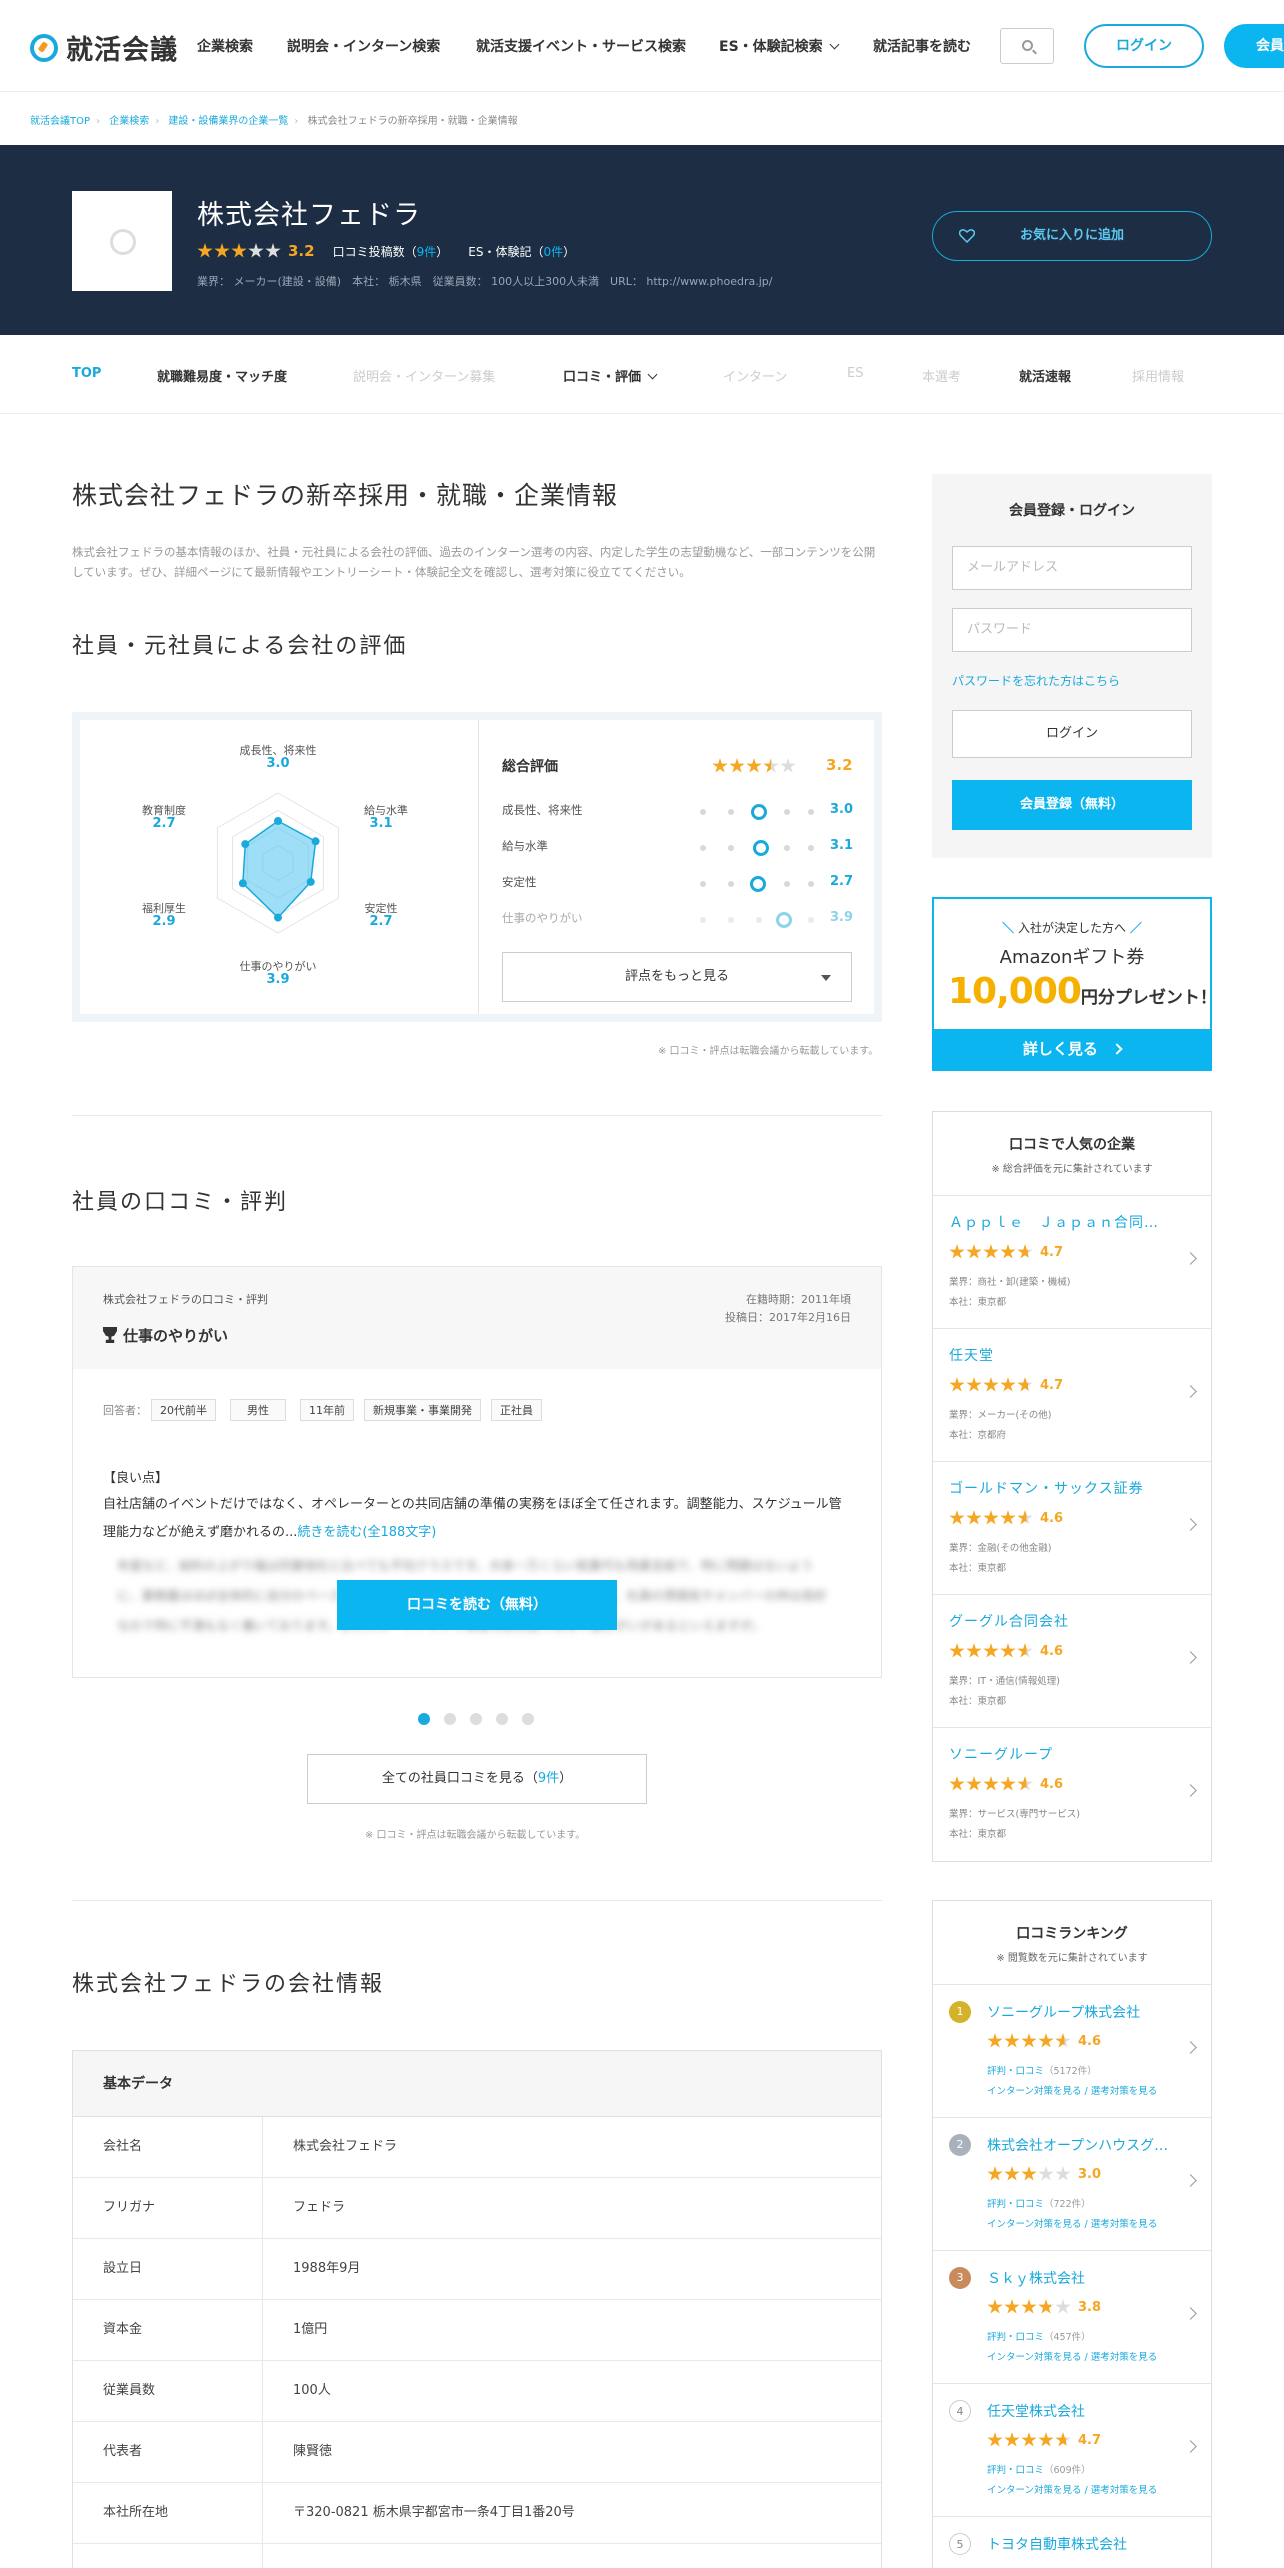  What do you see at coordinates (1090, 2174) in the screenshot?
I see `company-score: 3.0` at bounding box center [1090, 2174].